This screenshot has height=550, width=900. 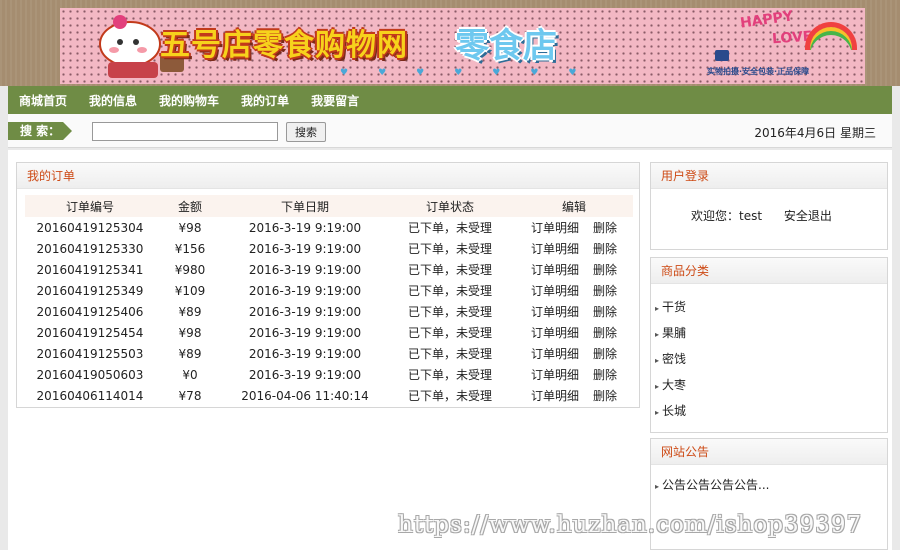 I want to click on main-nav: 商城首页 我的信息 我的购物车 我的订单 我要留言, so click(x=450, y=100).